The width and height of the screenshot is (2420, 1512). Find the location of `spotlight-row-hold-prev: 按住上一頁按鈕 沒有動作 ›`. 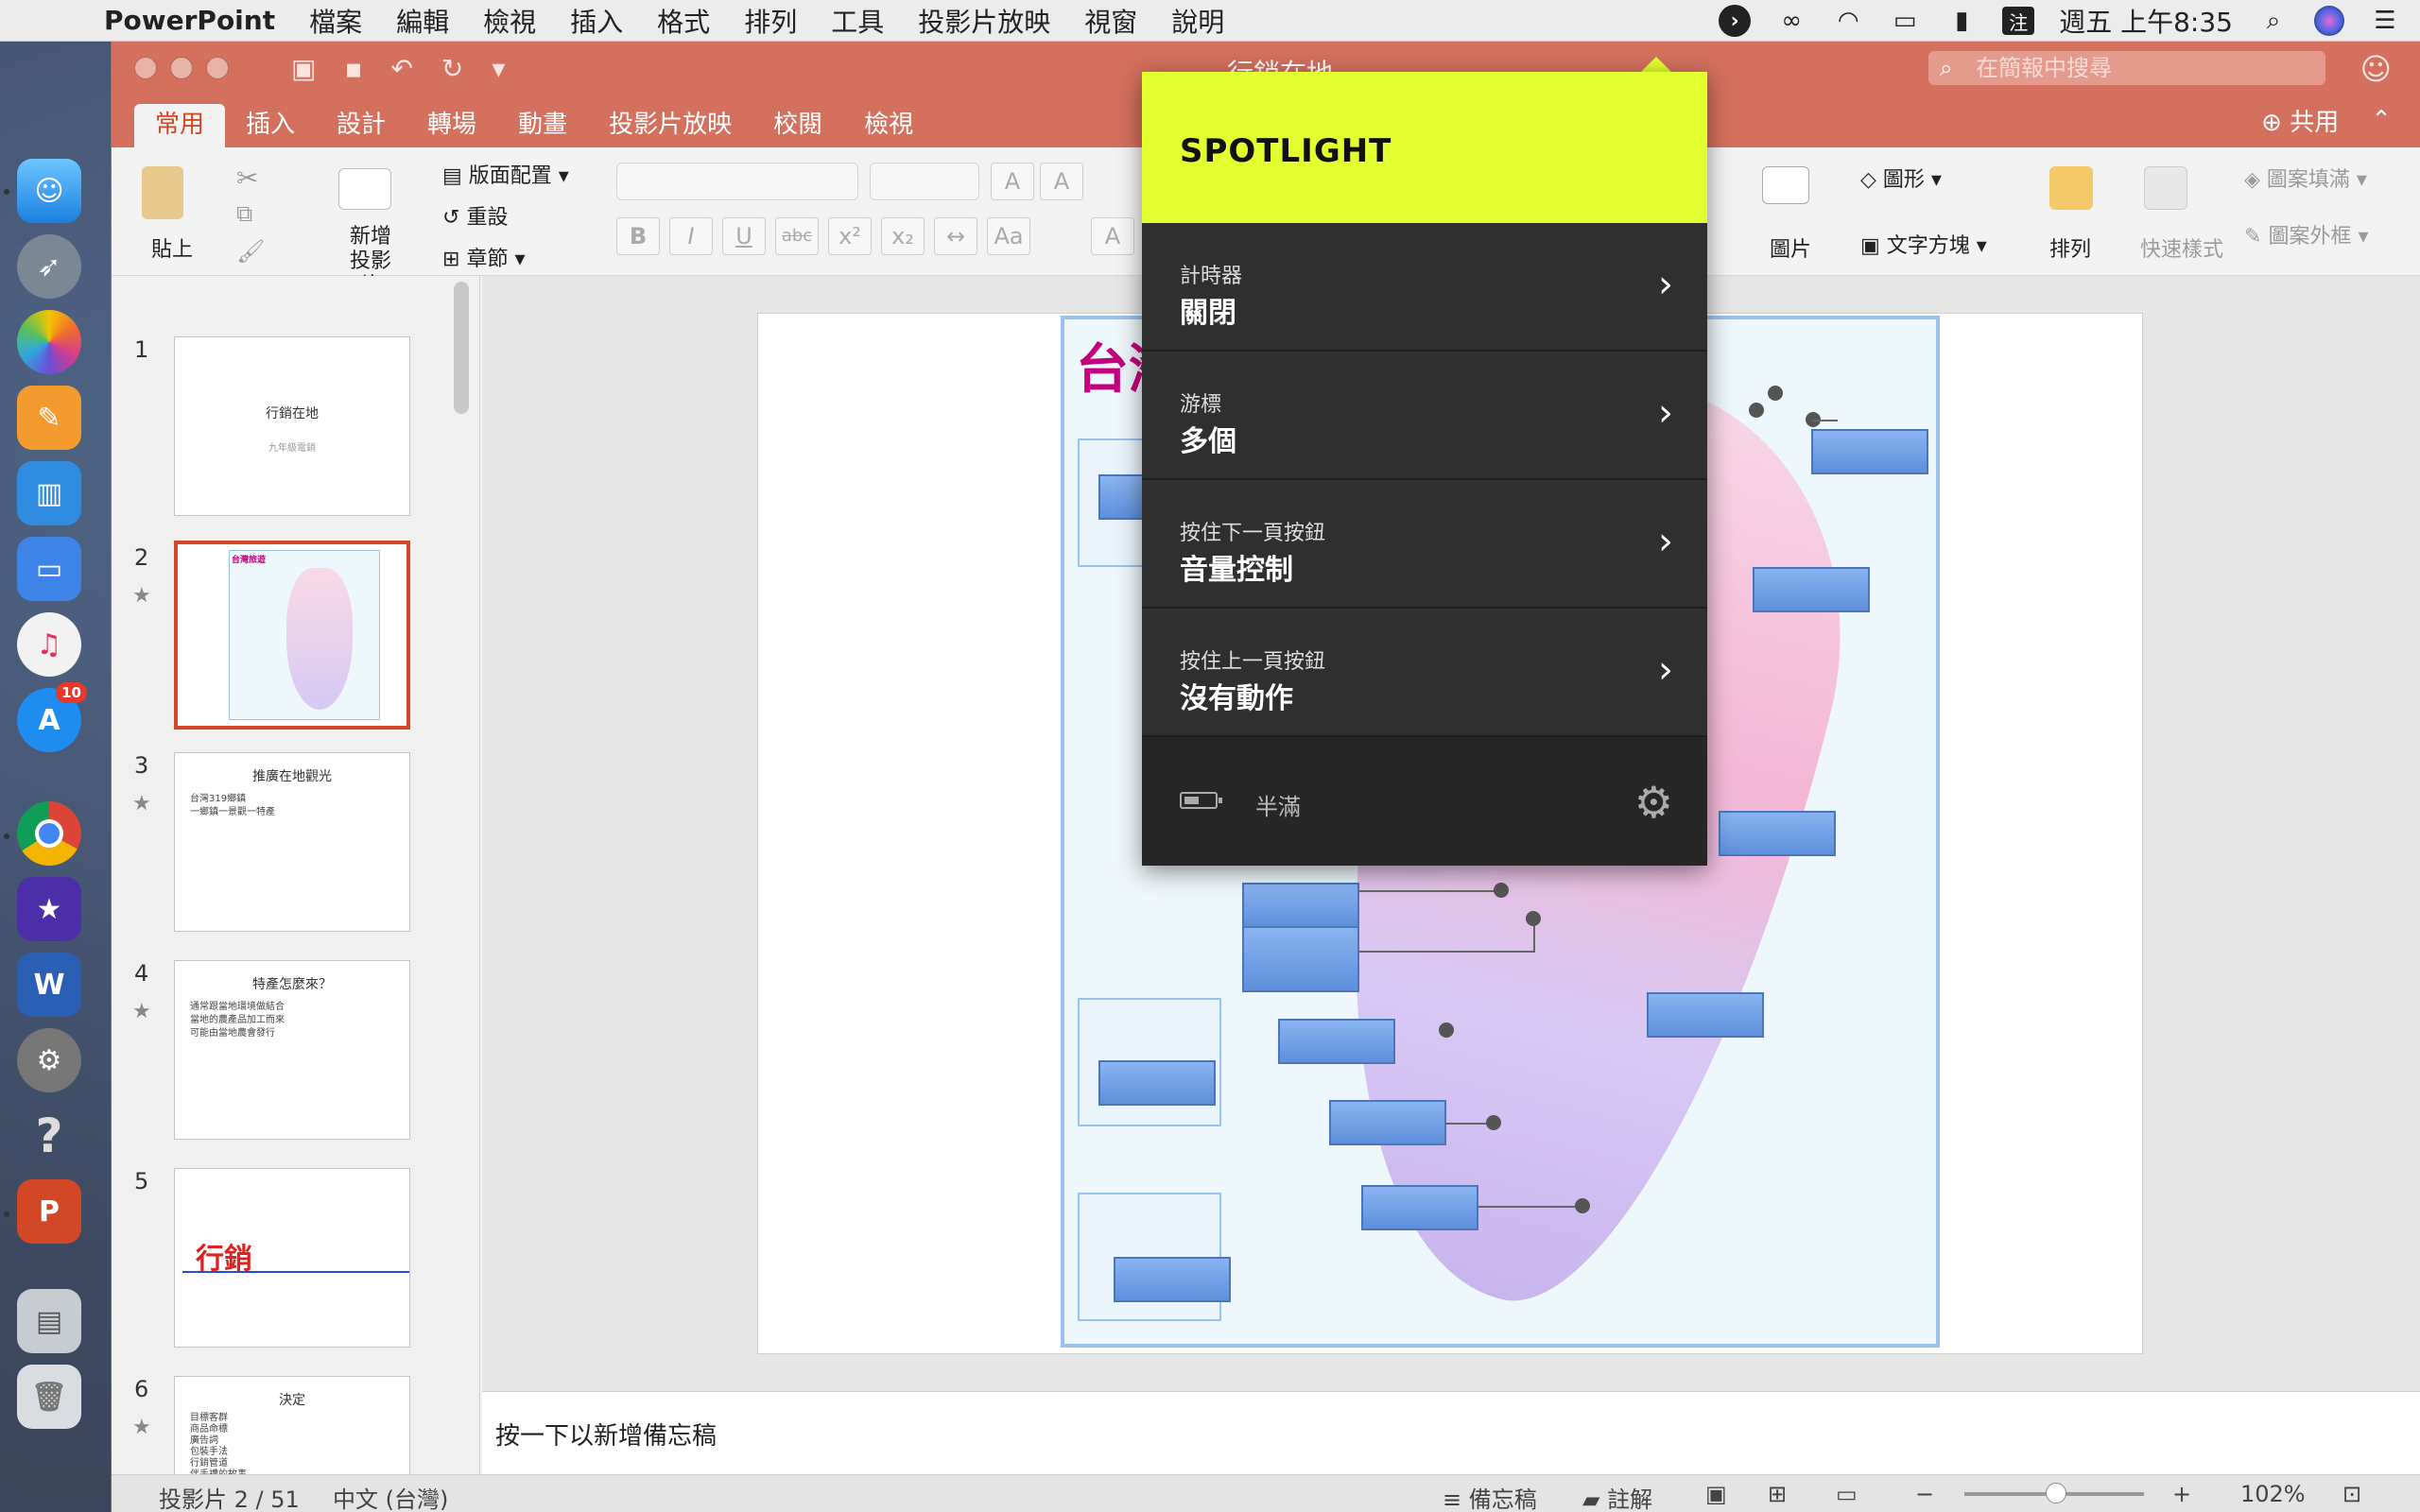

spotlight-row-hold-prev: 按住上一頁按鈕 沒有動作 › is located at coordinates (1424, 673).